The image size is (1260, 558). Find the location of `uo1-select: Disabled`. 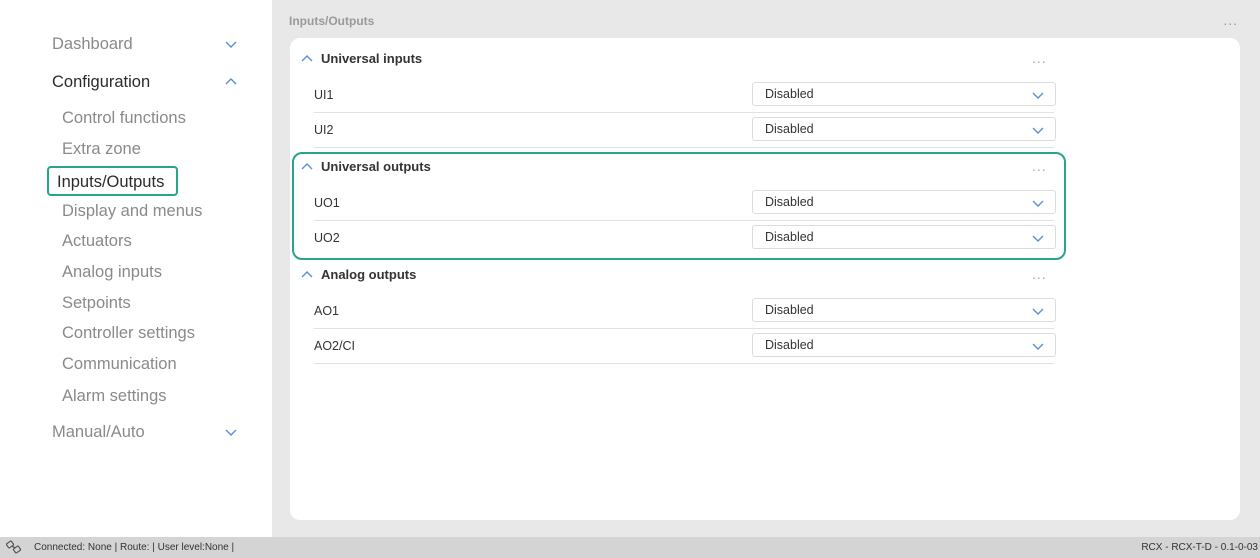

uo1-select: Disabled is located at coordinates (904, 202).